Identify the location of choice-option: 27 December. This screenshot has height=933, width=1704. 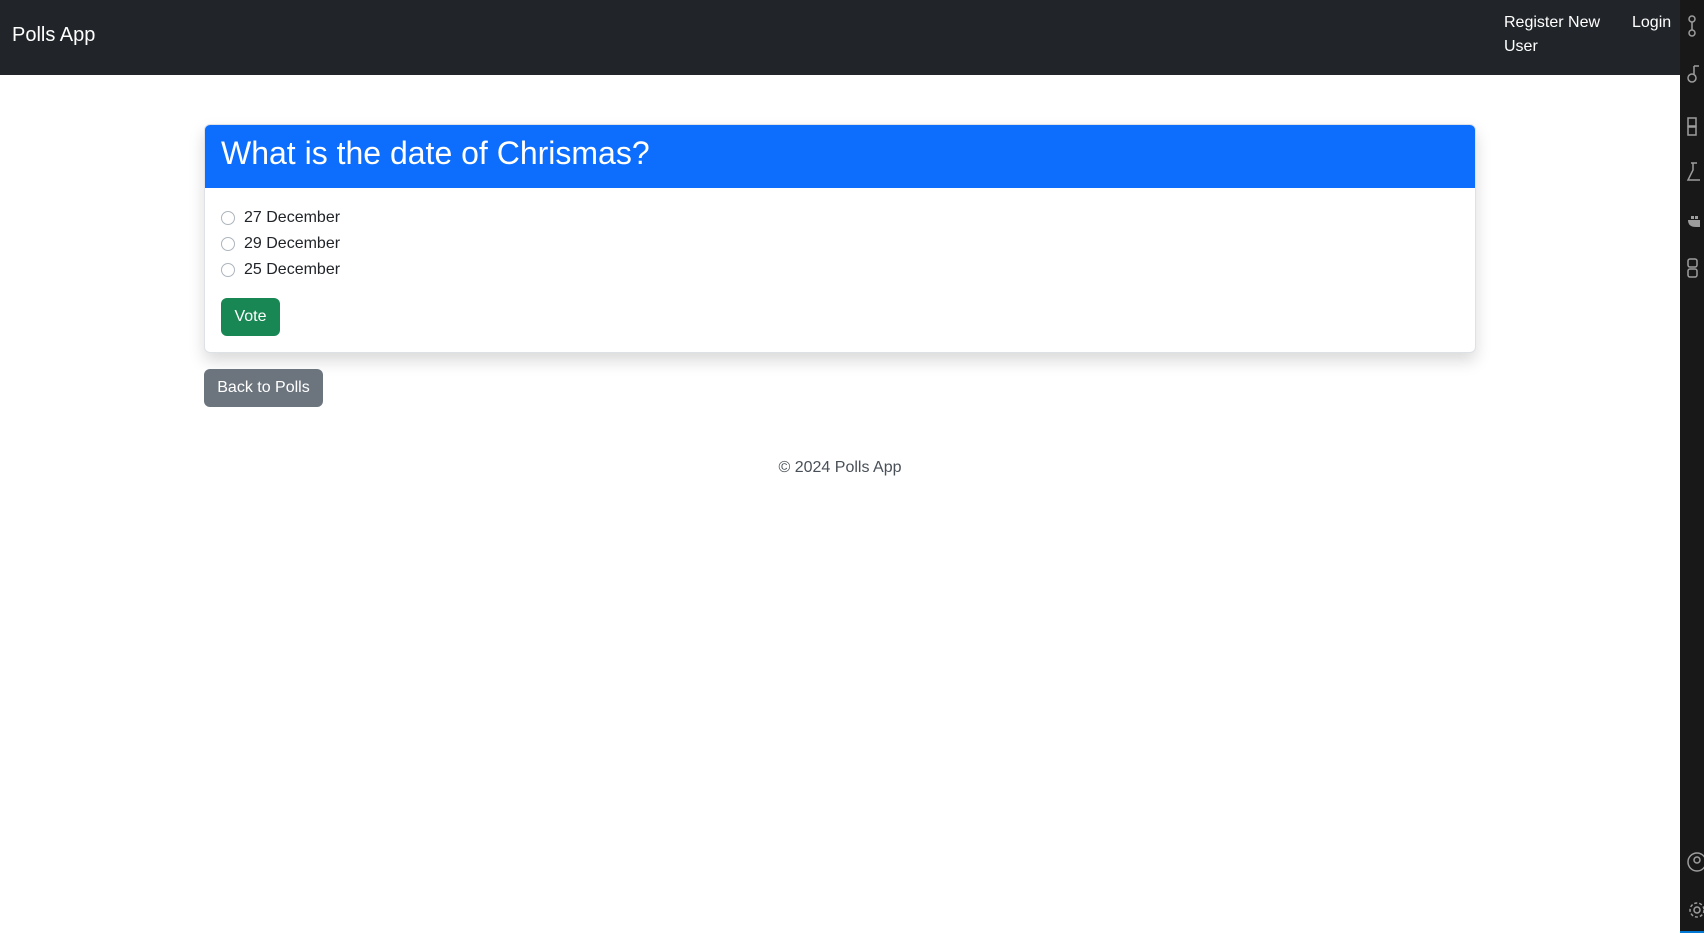
(280, 218).